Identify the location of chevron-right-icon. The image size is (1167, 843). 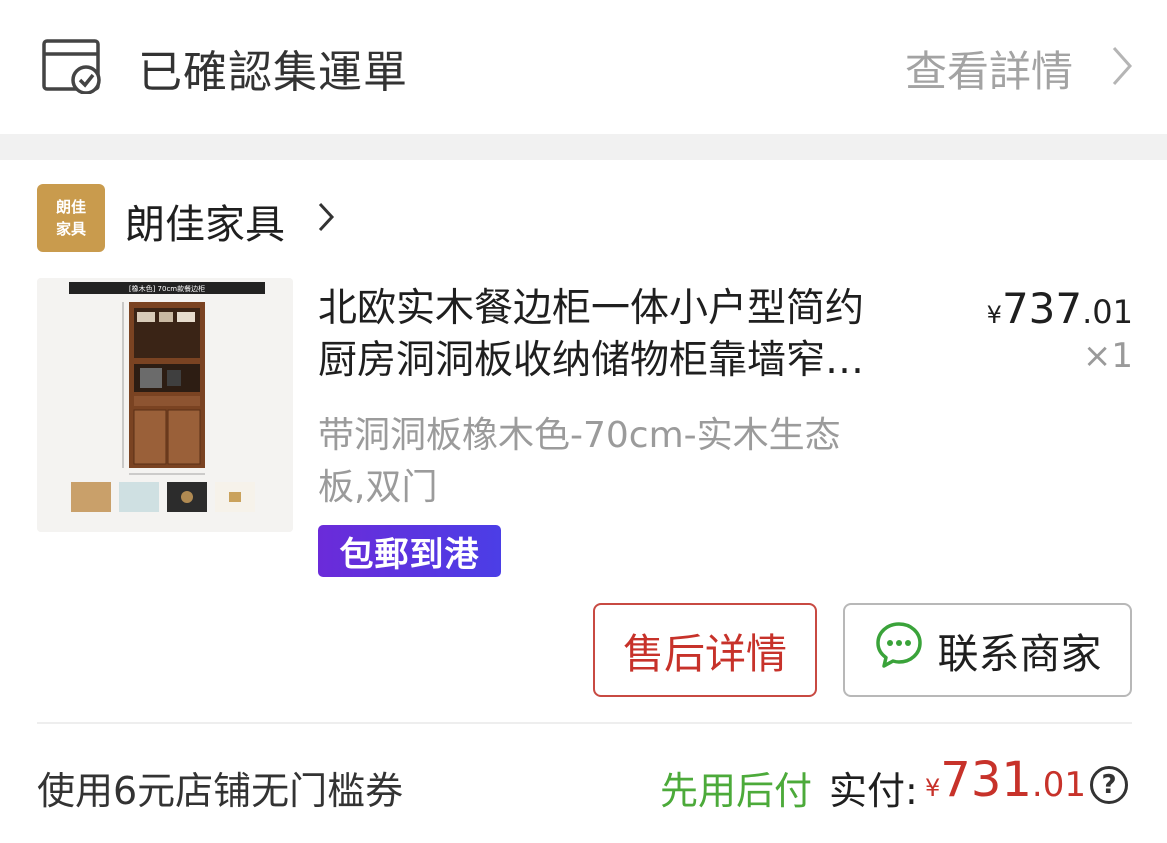
(1122, 68).